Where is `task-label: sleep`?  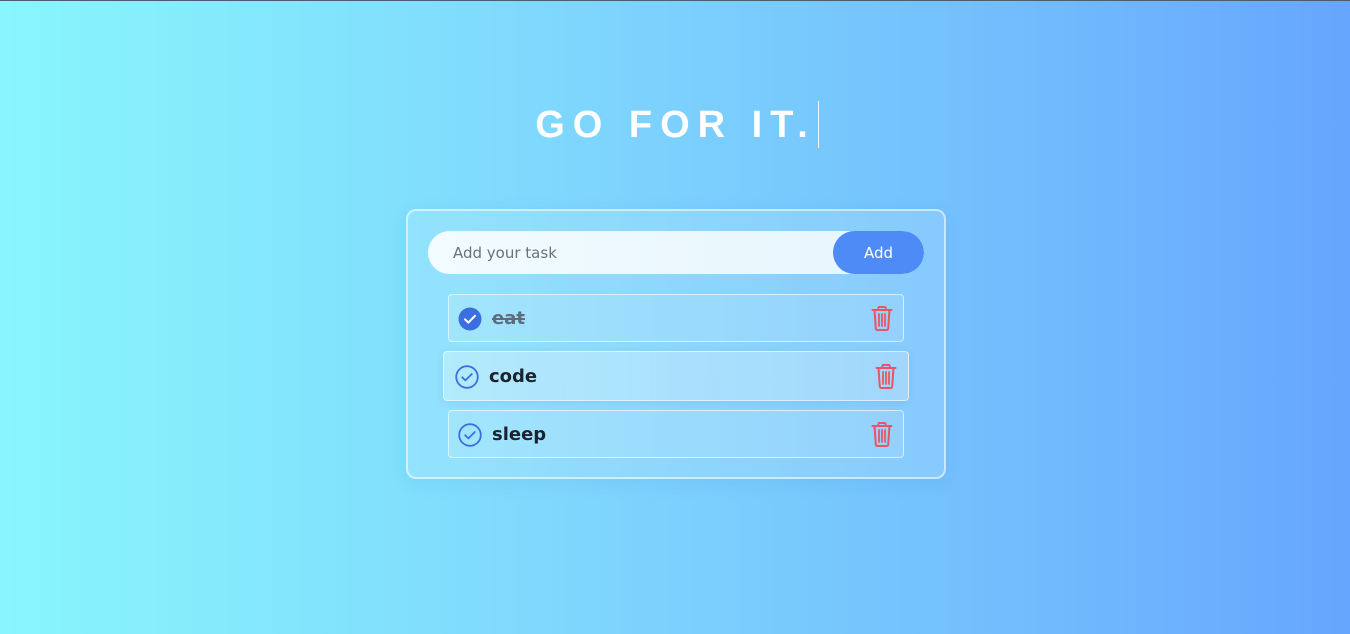
task-label: sleep is located at coordinates (519, 434).